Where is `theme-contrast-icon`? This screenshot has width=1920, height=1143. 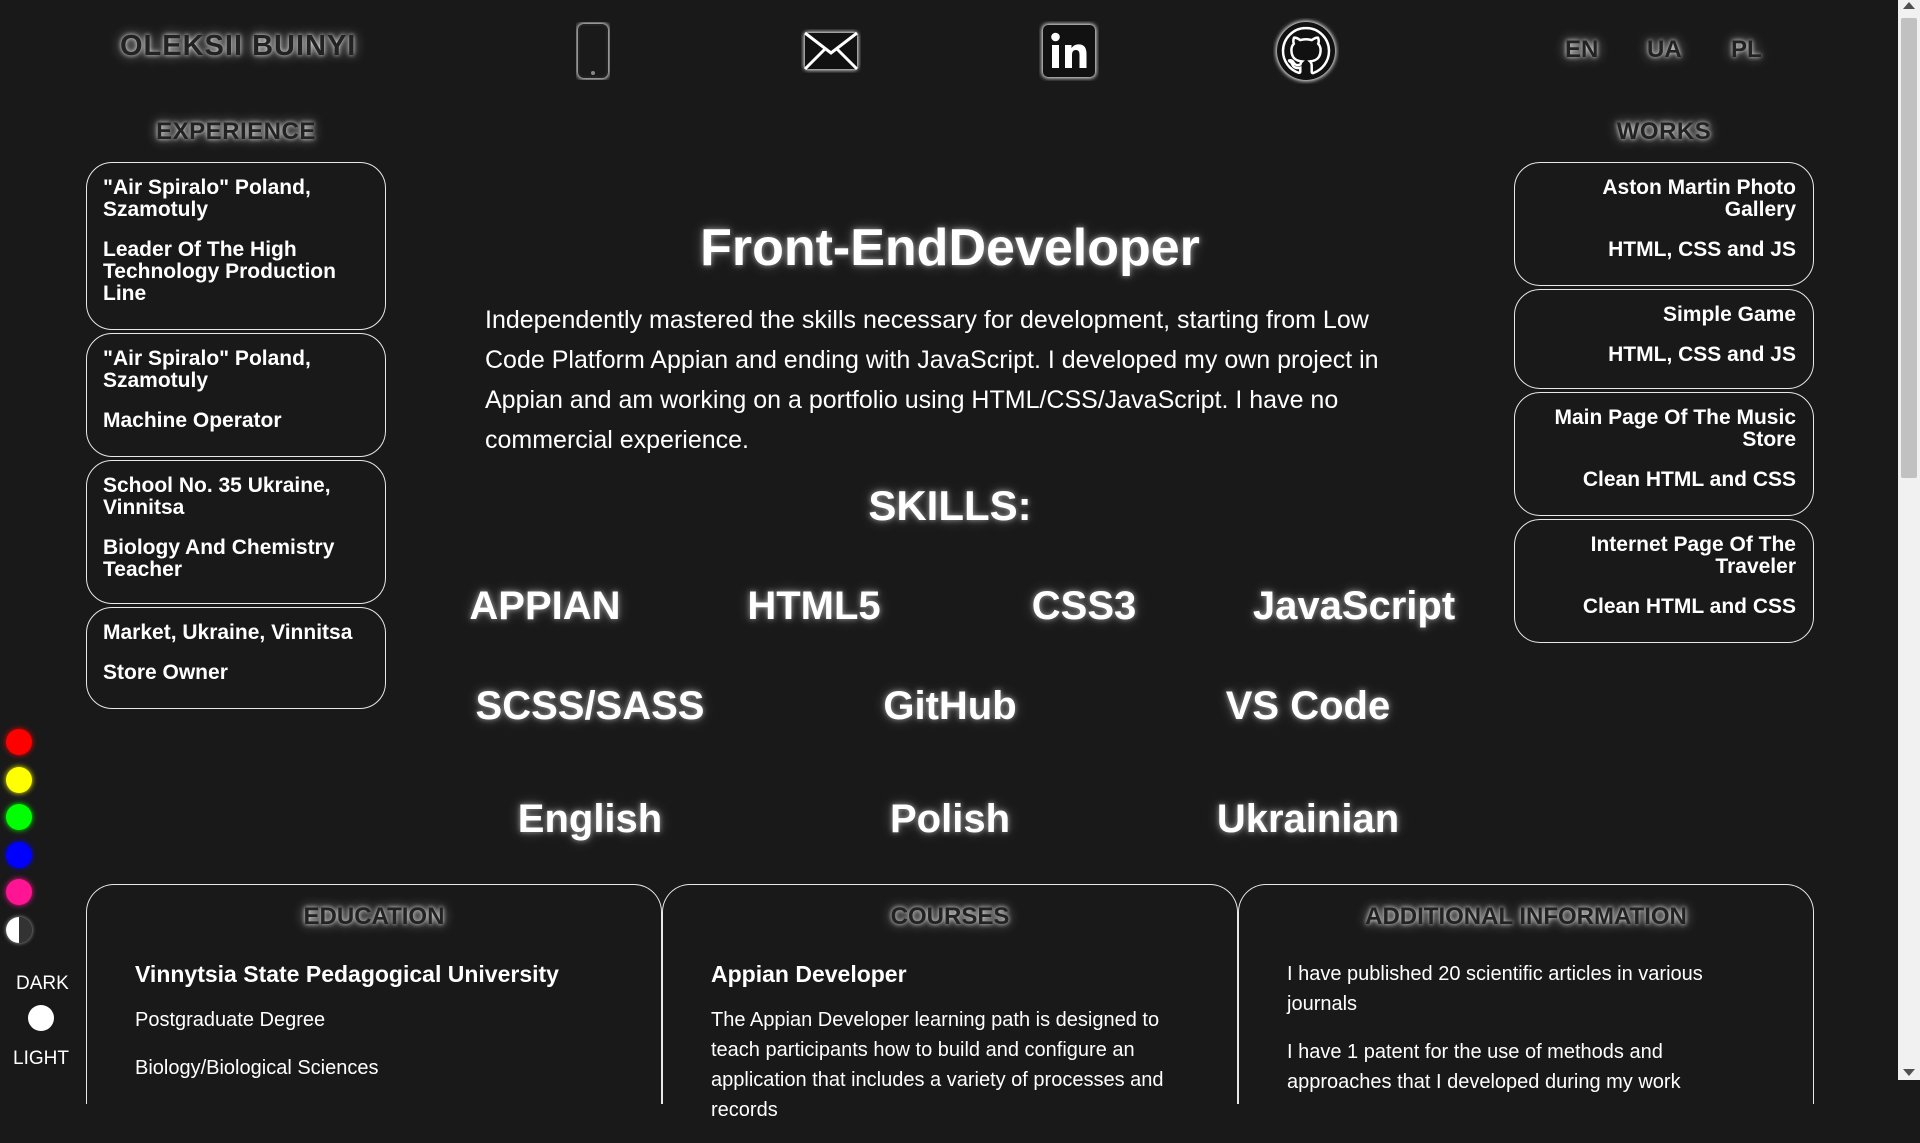 theme-contrast-icon is located at coordinates (19, 930).